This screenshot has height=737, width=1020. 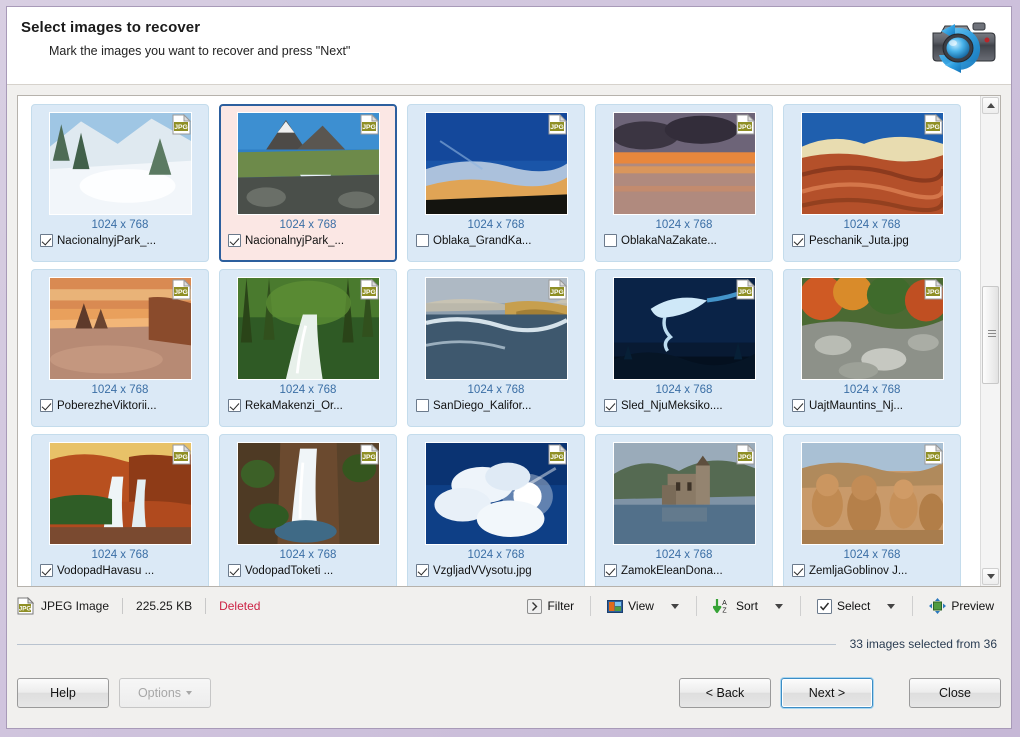 I want to click on scrollbar-thumb, so click(x=990, y=335).